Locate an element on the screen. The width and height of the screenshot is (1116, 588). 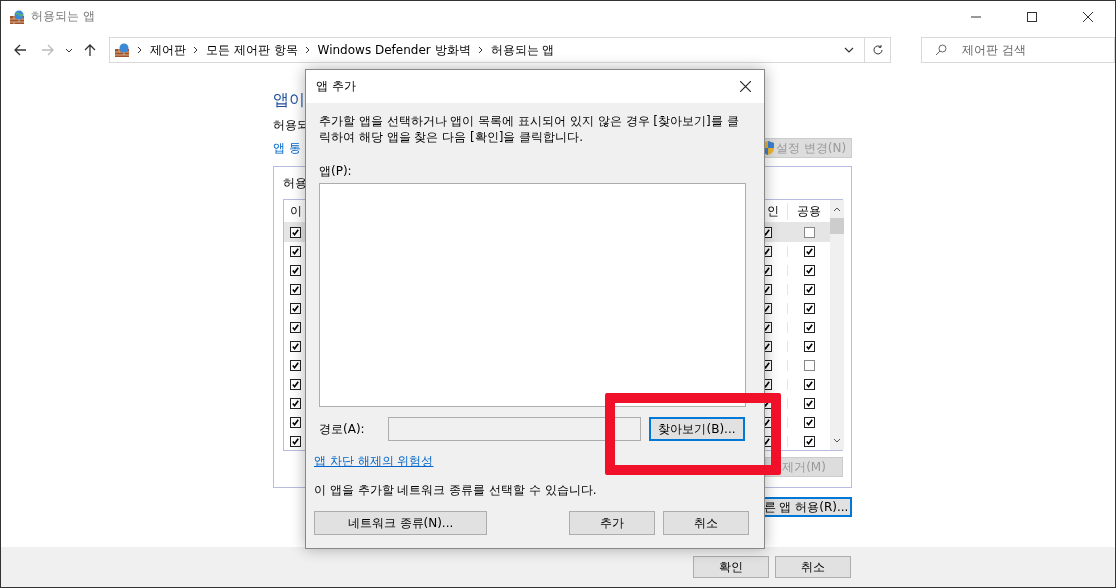
instructions-text: 추가할 앱을 선택하거나 앱이 목록에 표시되어 있지 않은 경우 [찾아보기]를 클릭하여 해당 앱을 찾은 다음 [확인]을 클릭합니다. is located at coordinates (529, 129).